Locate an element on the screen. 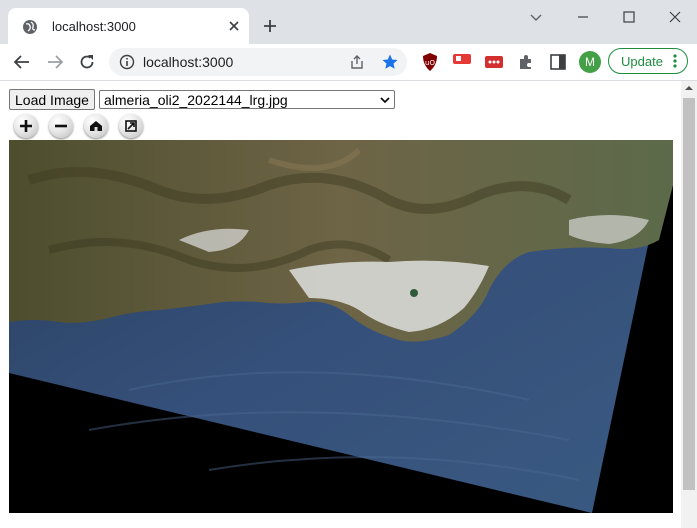  svg-text: uO is located at coordinates (430, 63).